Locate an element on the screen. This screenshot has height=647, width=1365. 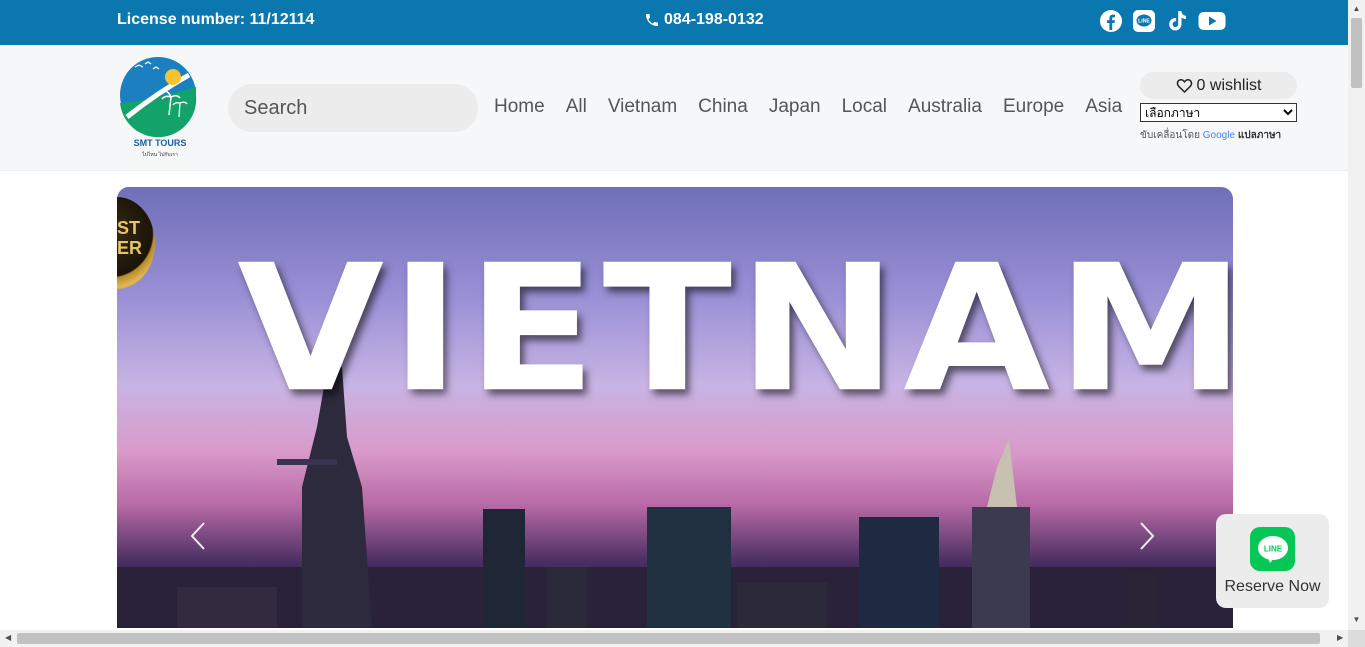
nav-asia: Asia is located at coordinates (1103, 107).